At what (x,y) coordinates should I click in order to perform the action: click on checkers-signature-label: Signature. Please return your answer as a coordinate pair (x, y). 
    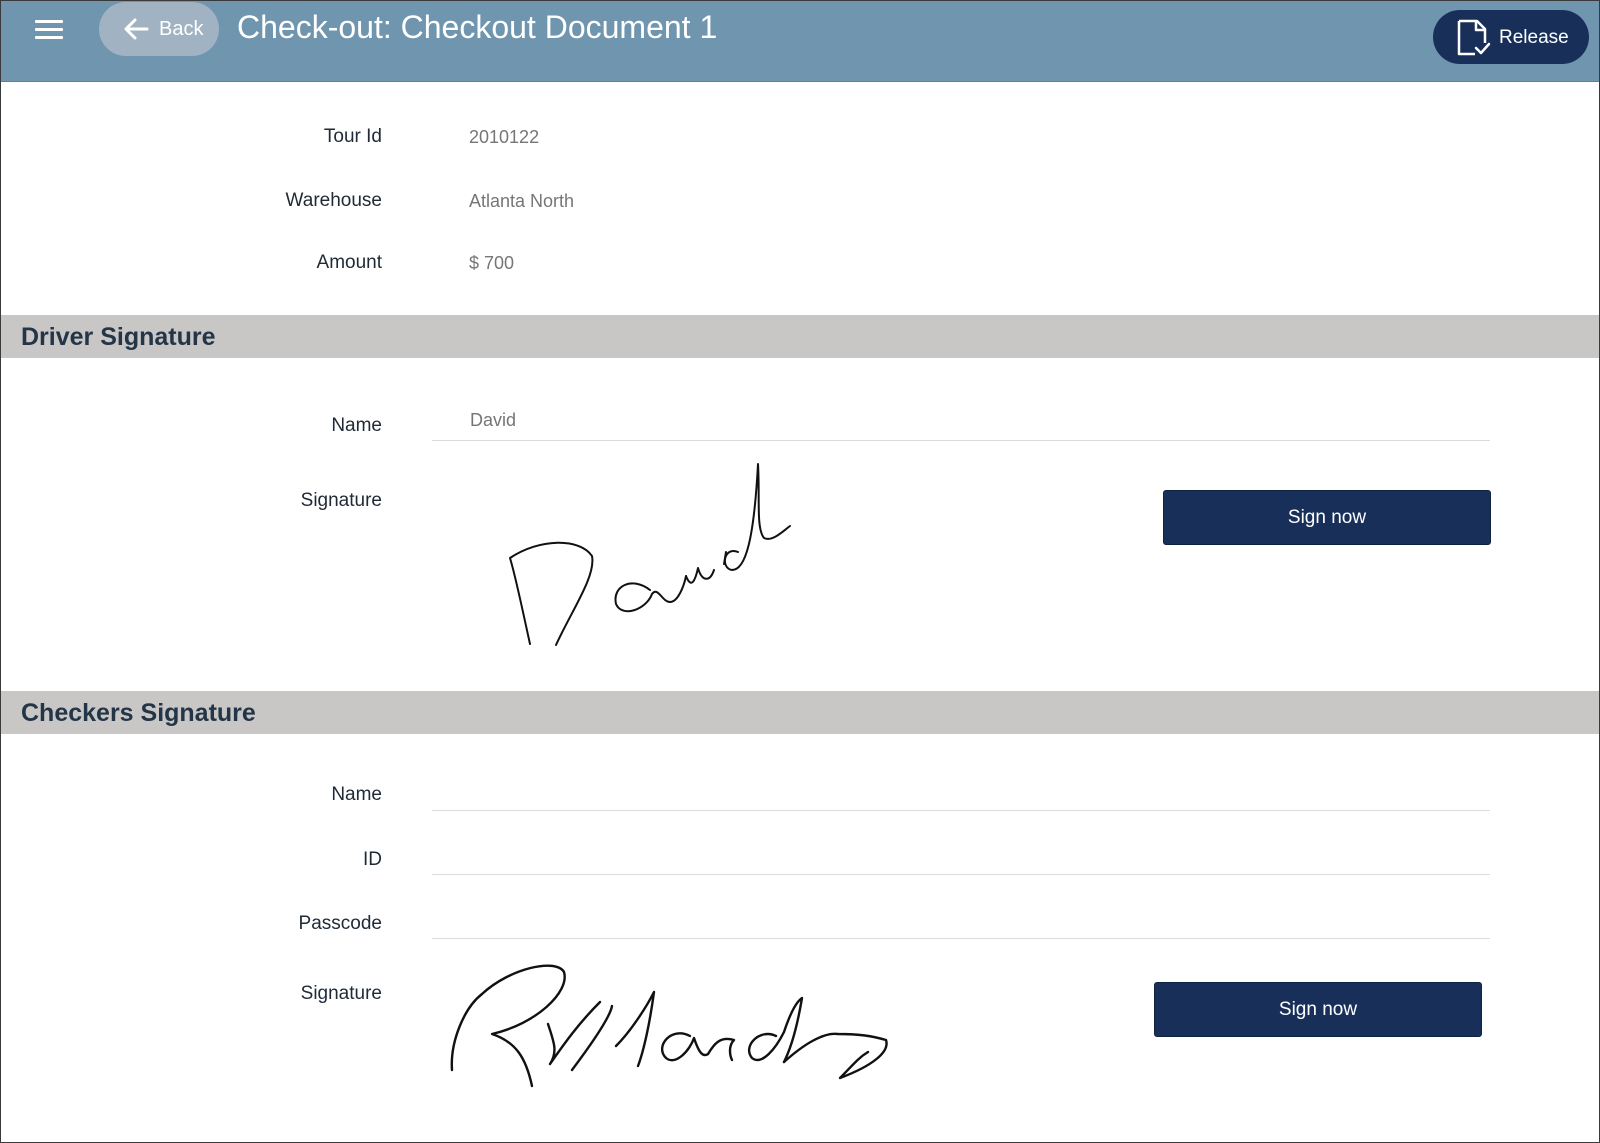
    Looking at the image, I should click on (341, 993).